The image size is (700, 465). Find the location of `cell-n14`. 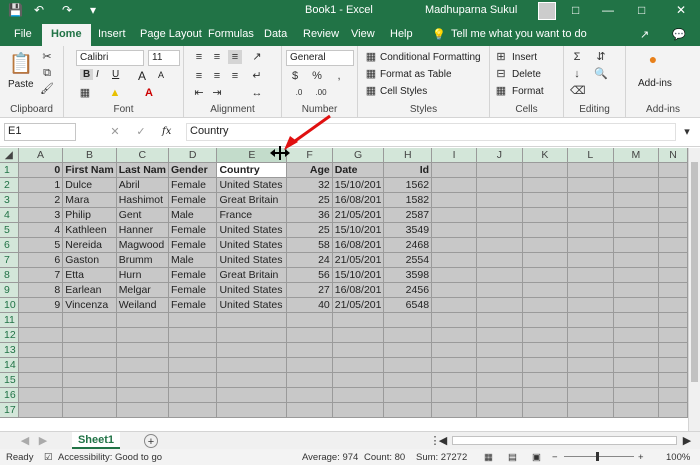

cell-n14 is located at coordinates (673, 365).